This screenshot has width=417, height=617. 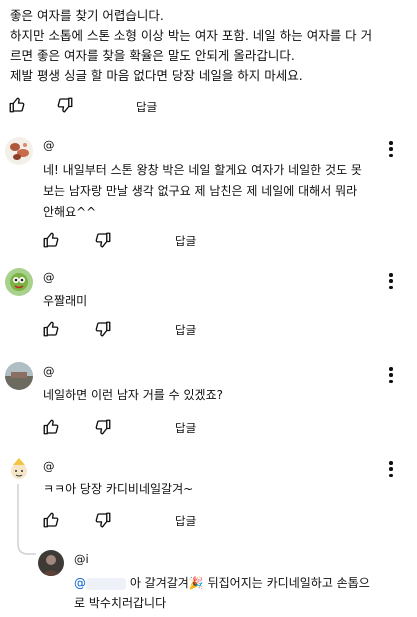 What do you see at coordinates (191, 35) in the screenshot?
I see `comment-text-line: 하지만 소톱에 스톤 소형 이상 박는 여자 포함. 네일 하는 여자를 다 거` at bounding box center [191, 35].